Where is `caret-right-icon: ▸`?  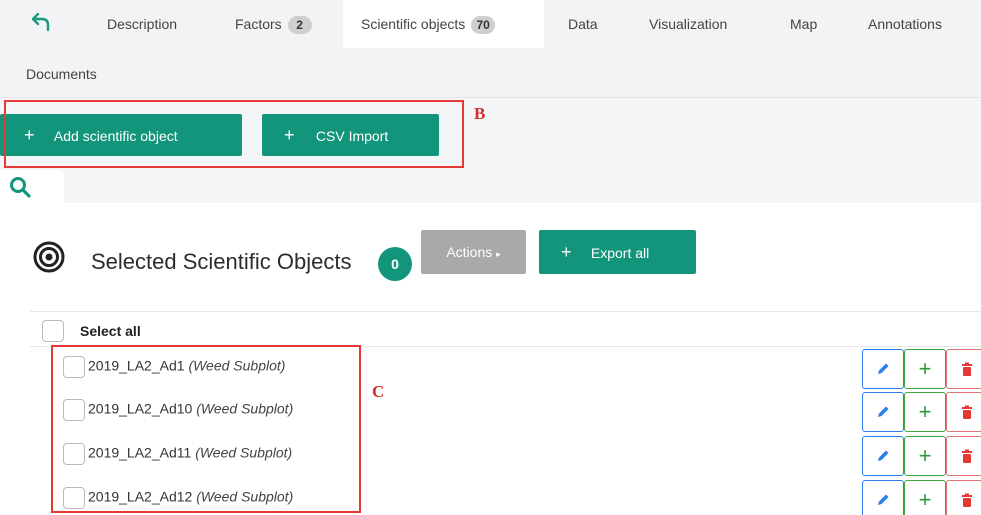 caret-right-icon: ▸ is located at coordinates (498, 254).